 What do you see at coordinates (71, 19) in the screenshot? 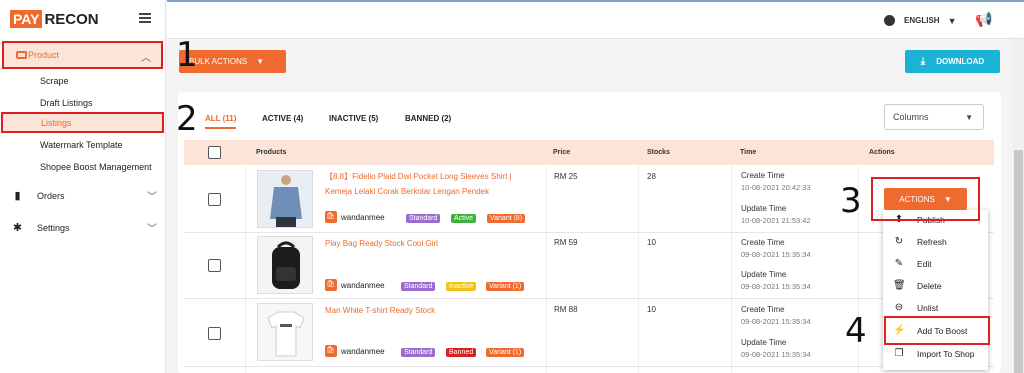
I see `logo-recon: RECON` at bounding box center [71, 19].